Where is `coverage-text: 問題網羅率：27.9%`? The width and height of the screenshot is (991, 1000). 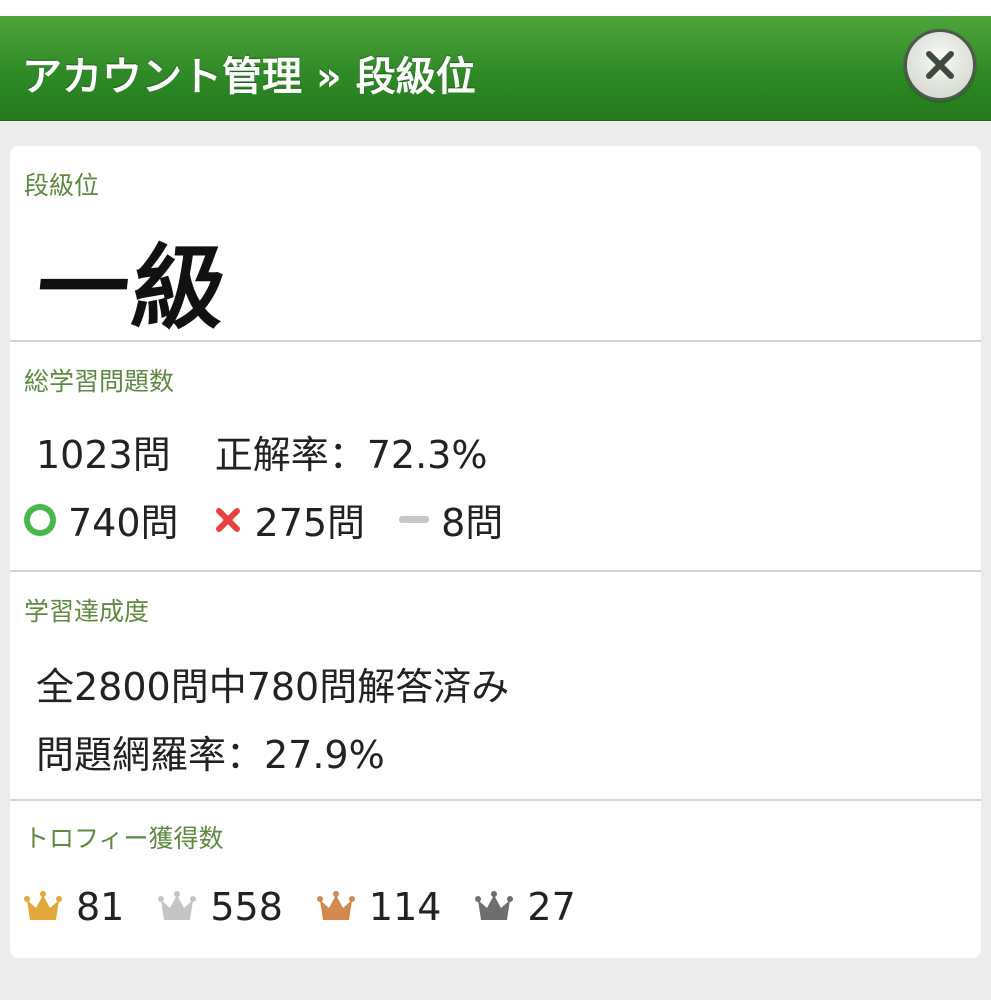 coverage-text: 問題網羅率：27.9% is located at coordinates (210, 755).